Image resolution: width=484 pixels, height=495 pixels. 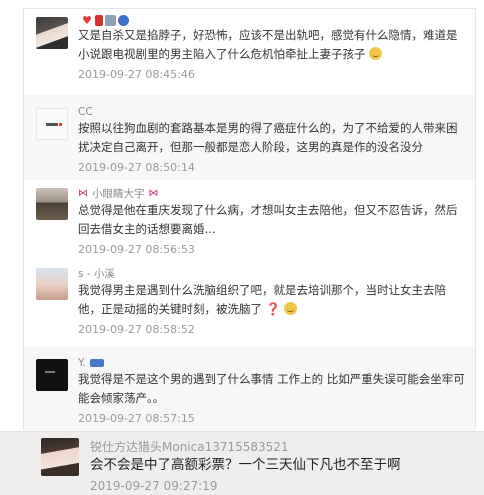 I want to click on blue-emblem-badge-icon, so click(x=123, y=20).